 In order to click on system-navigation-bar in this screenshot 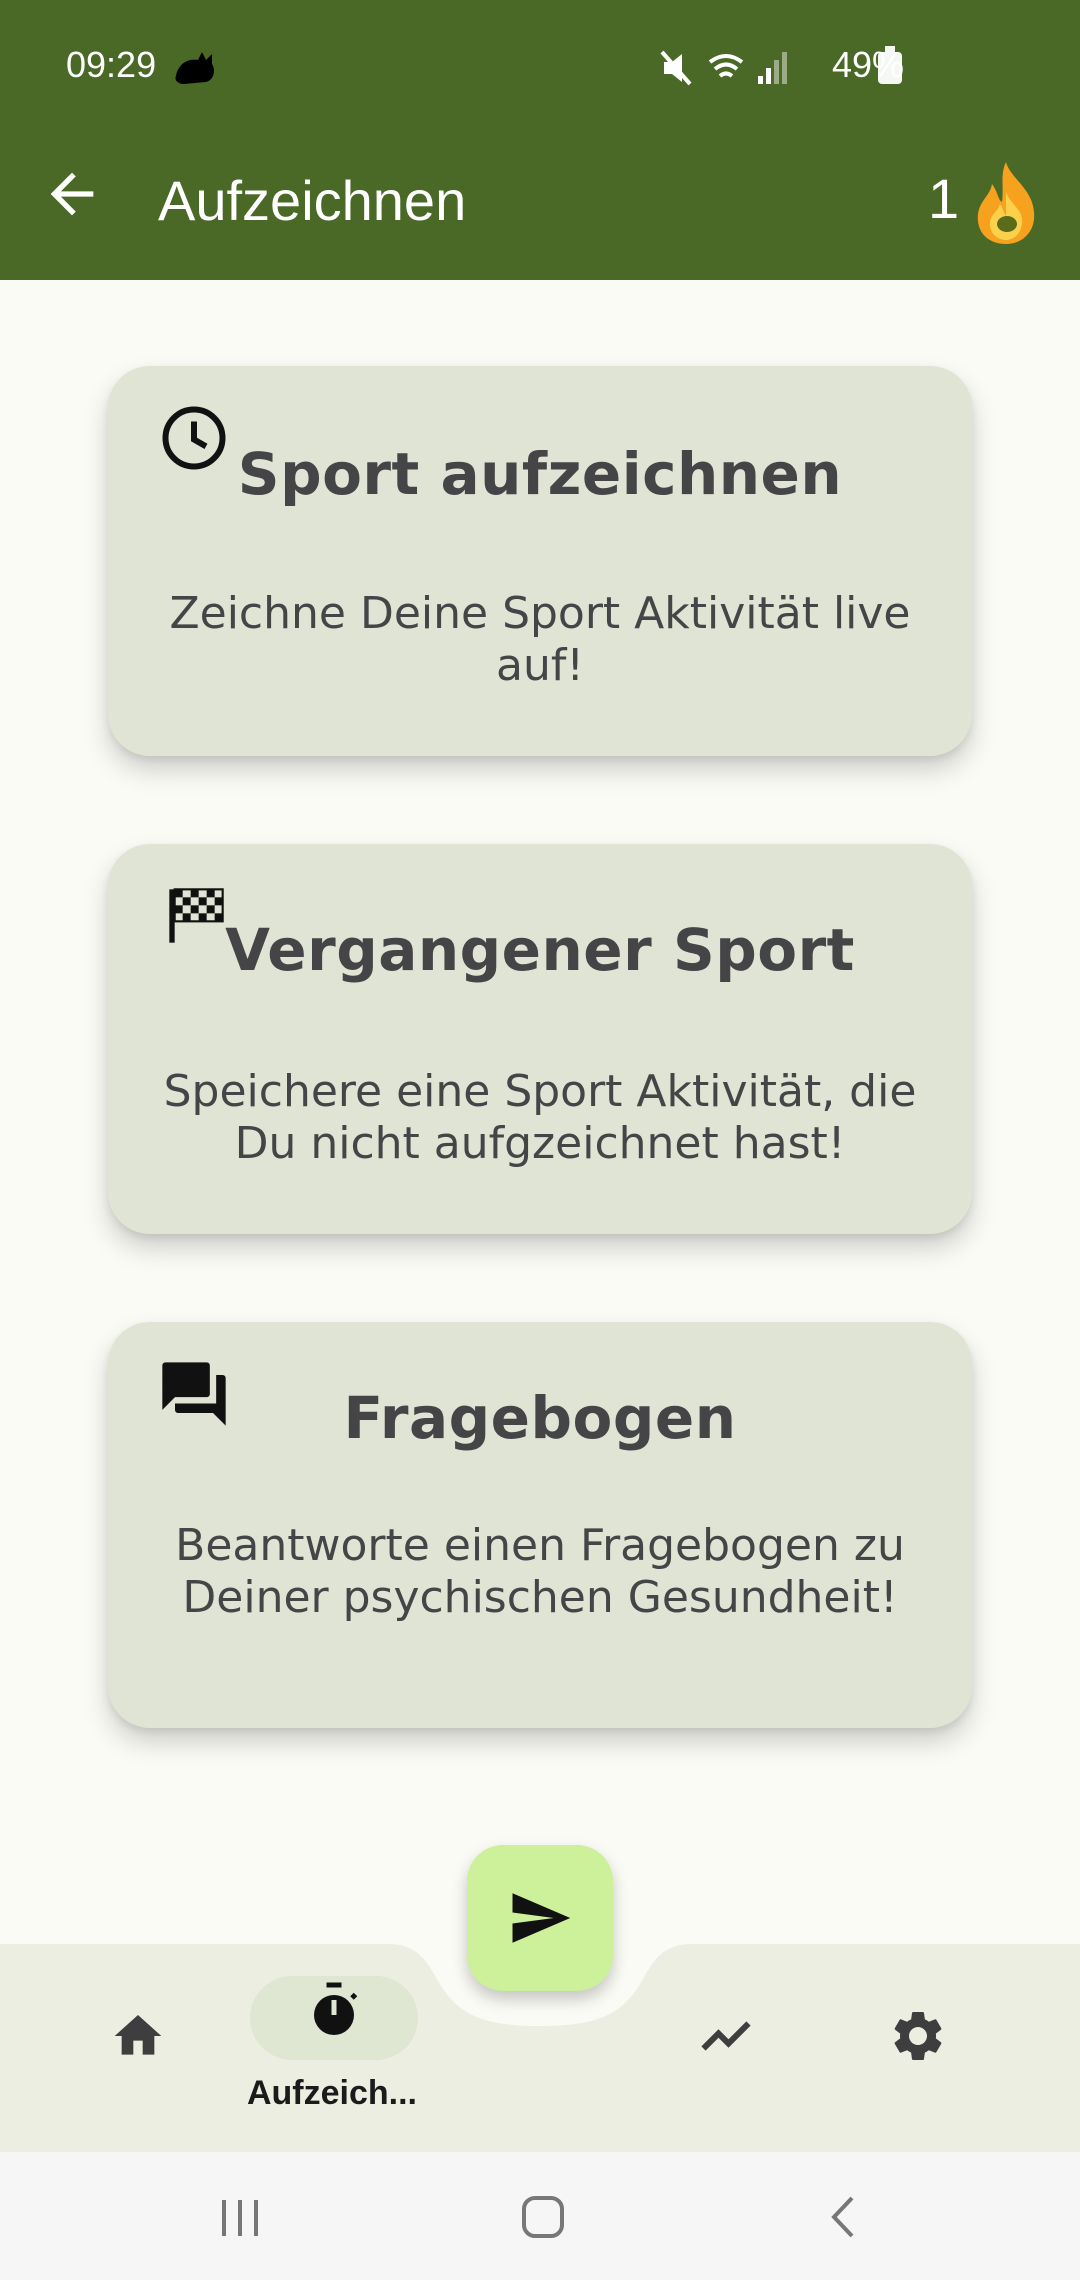, I will do `click(540, 2216)`.